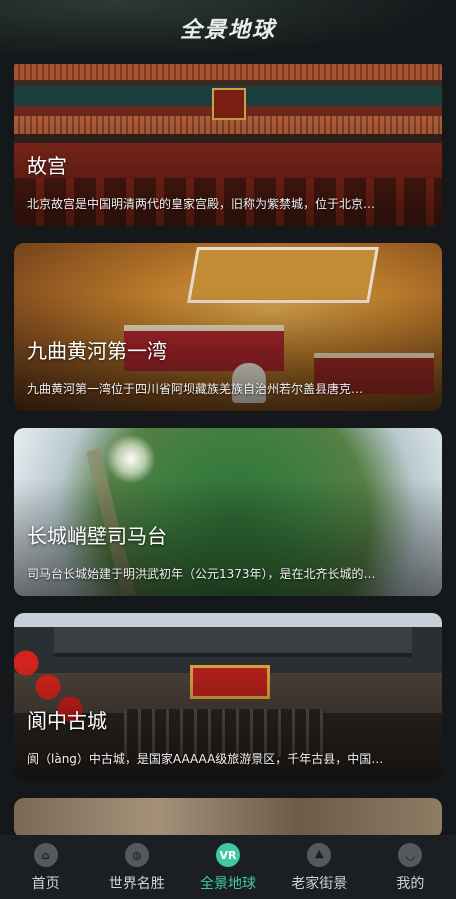 The width and height of the screenshot is (456, 899). I want to click on bottom-nav: ⌂ 首页 ◍ 世界名胜 VR 全景地球 ⛰ 老家街景 ◡ 我的, so click(228, 867).